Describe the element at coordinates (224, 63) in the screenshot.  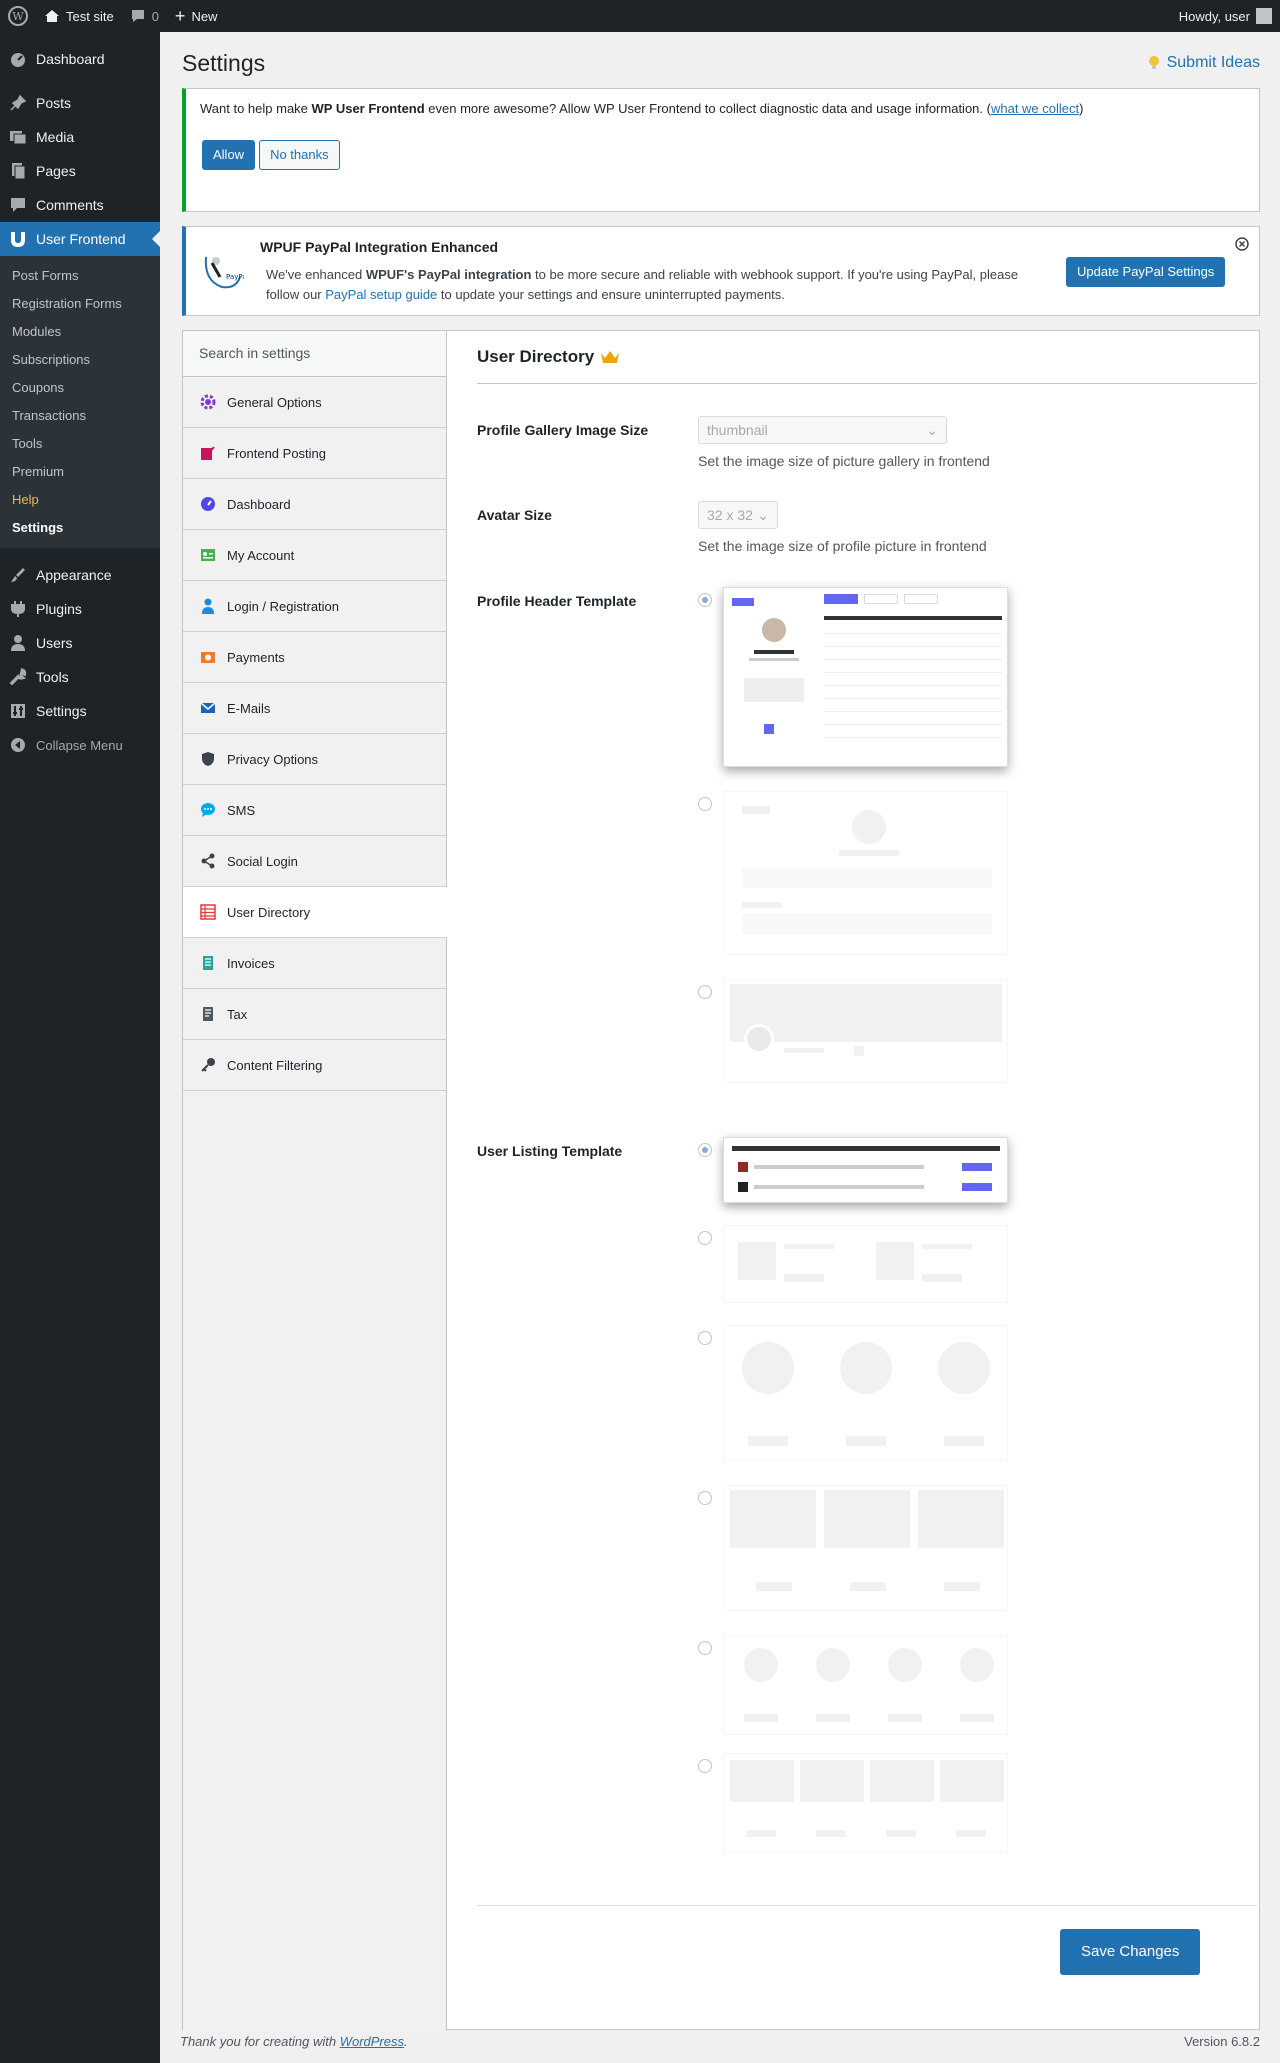
I see `page-title: Settings` at that location.